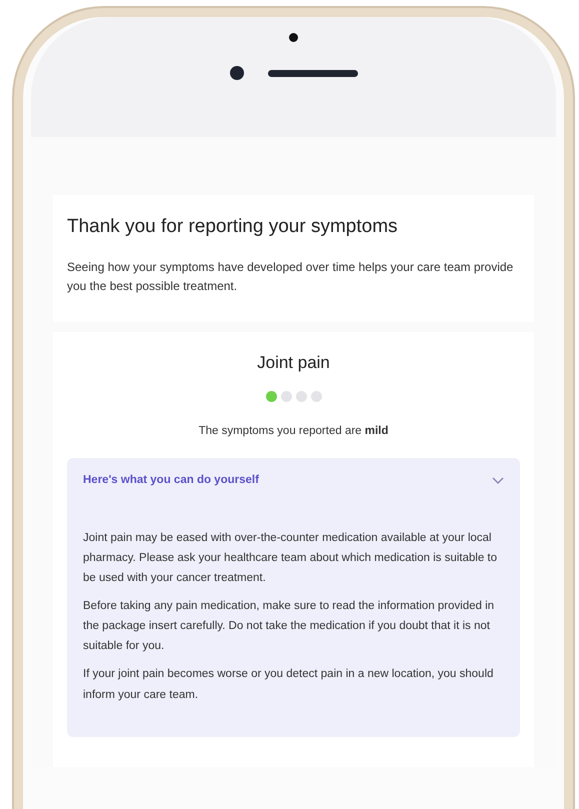 This screenshot has width=579, height=809. What do you see at coordinates (288, 684) in the screenshot?
I see `advice-paragraph: If your joint pain becomes worse or you detect pain in a new location, you should inform your care team.` at bounding box center [288, 684].